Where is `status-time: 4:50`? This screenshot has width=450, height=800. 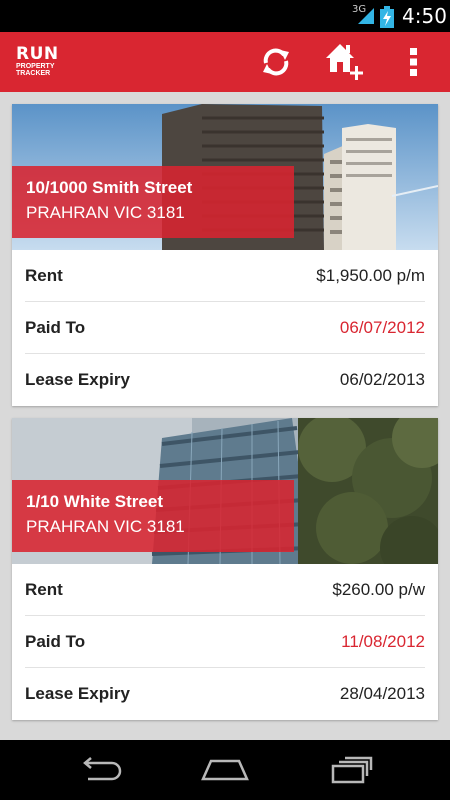 status-time: 4:50 is located at coordinates (424, 16).